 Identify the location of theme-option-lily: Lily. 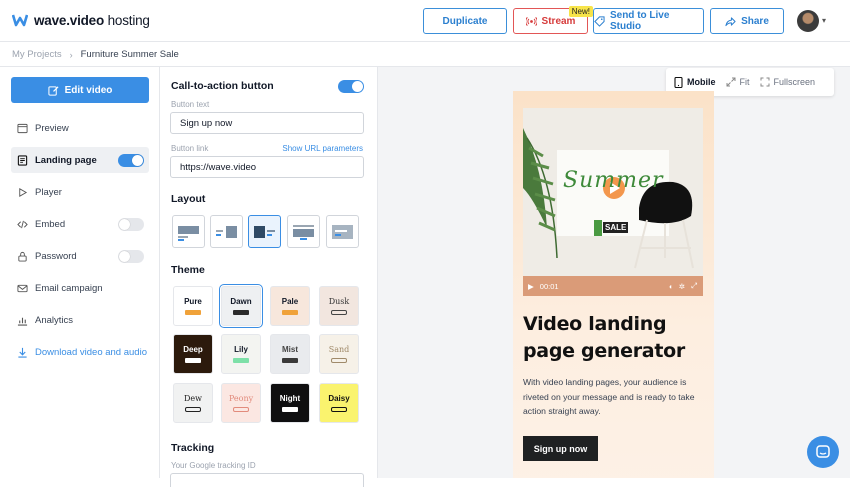
(241, 354).